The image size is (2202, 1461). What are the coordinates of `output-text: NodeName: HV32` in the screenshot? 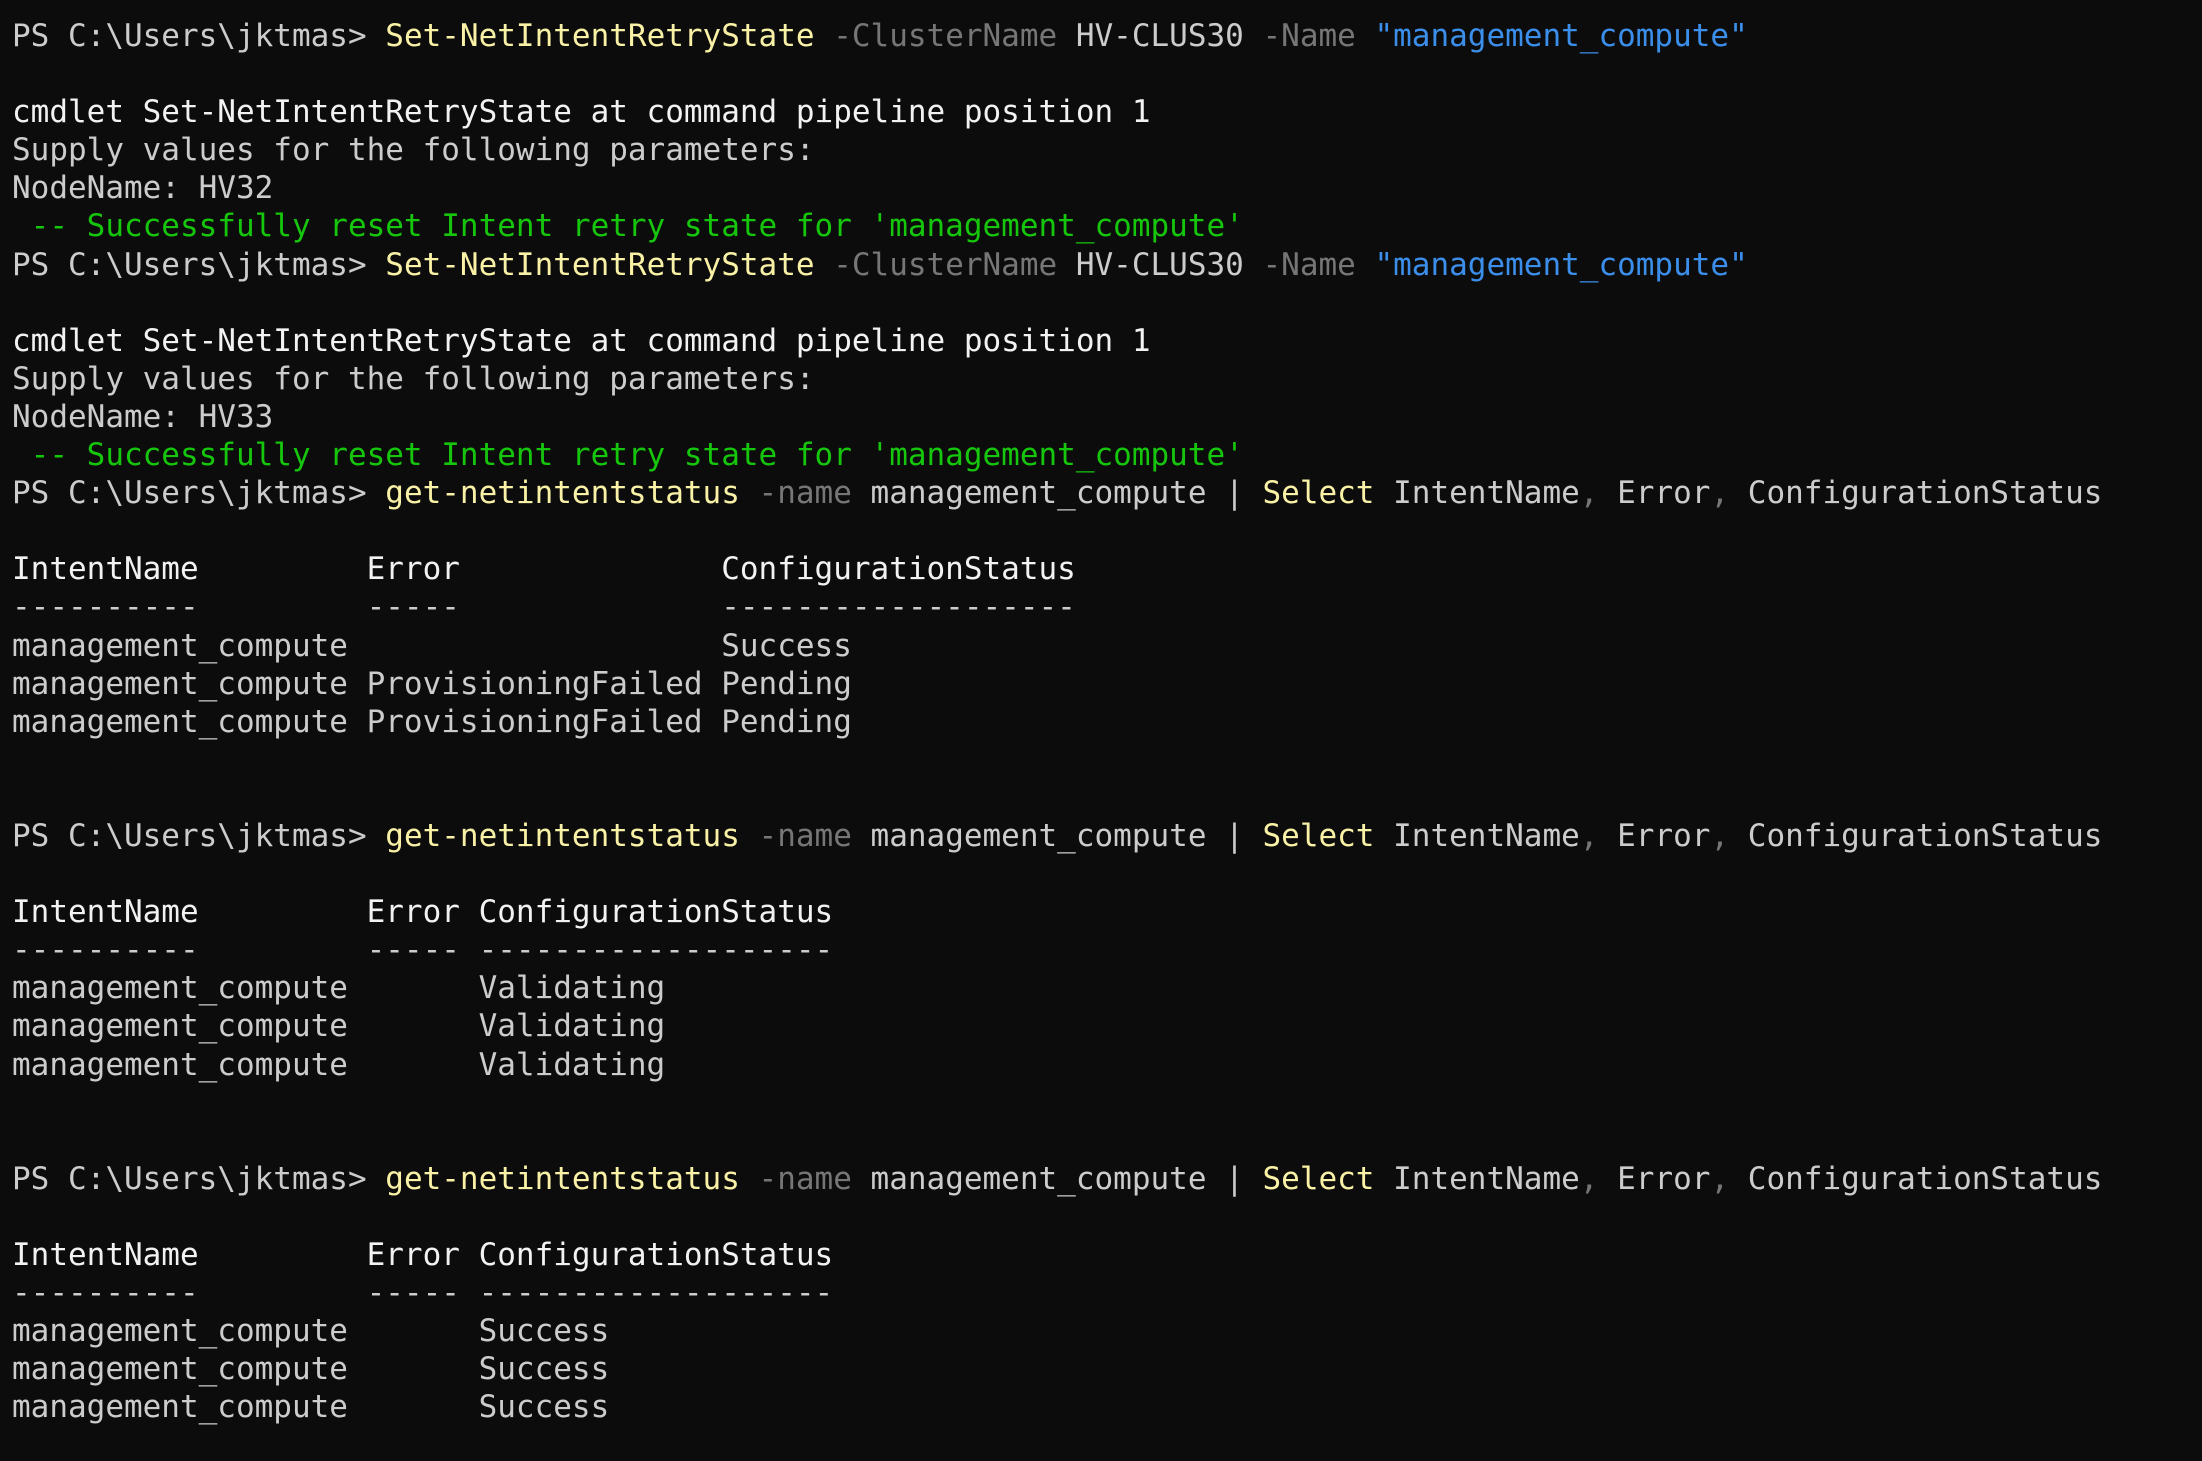 It's located at (143, 188).